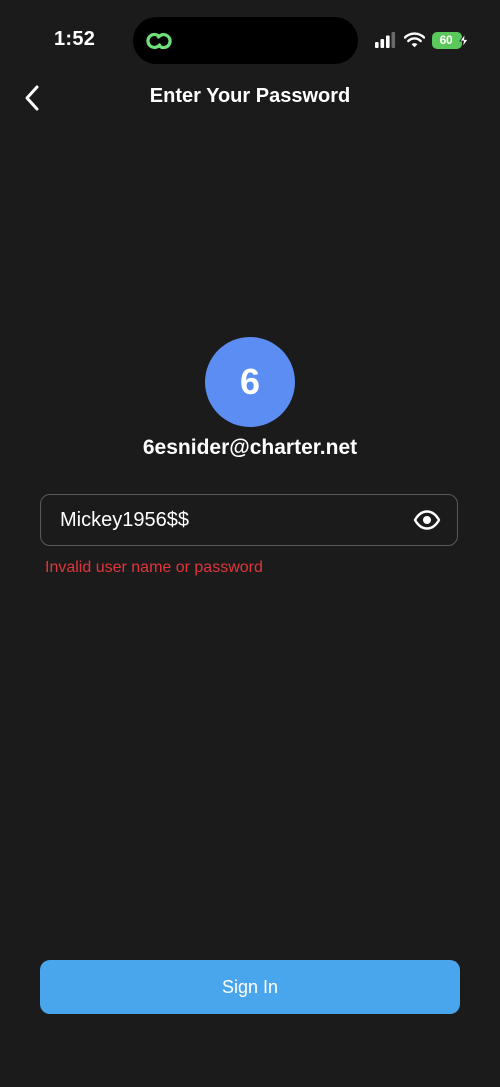 Image resolution: width=500 pixels, height=1087 pixels. What do you see at coordinates (245, 40) in the screenshot?
I see `dynamic-island` at bounding box center [245, 40].